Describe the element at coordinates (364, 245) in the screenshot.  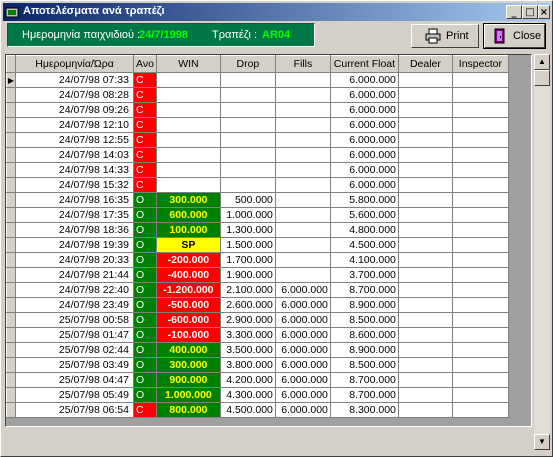
I see `cell-current-float: 4.500.000` at that location.